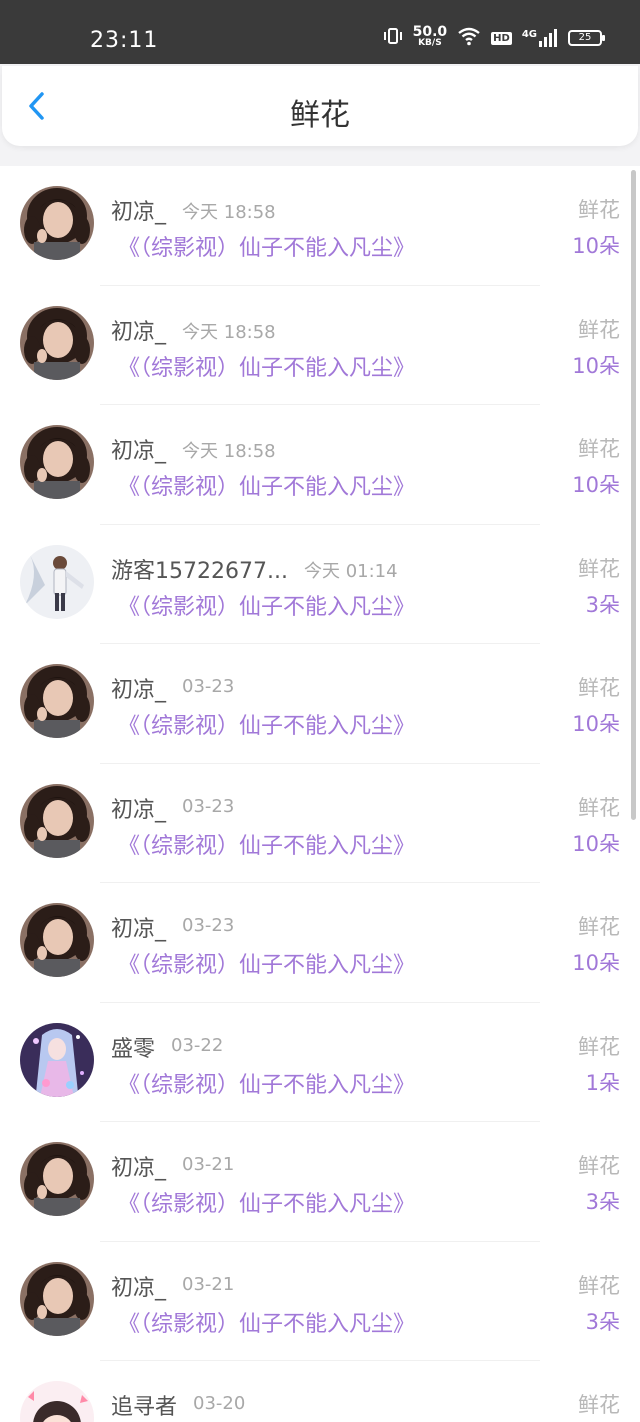  What do you see at coordinates (586, 38) in the screenshot?
I see `battery-icon: 25` at bounding box center [586, 38].